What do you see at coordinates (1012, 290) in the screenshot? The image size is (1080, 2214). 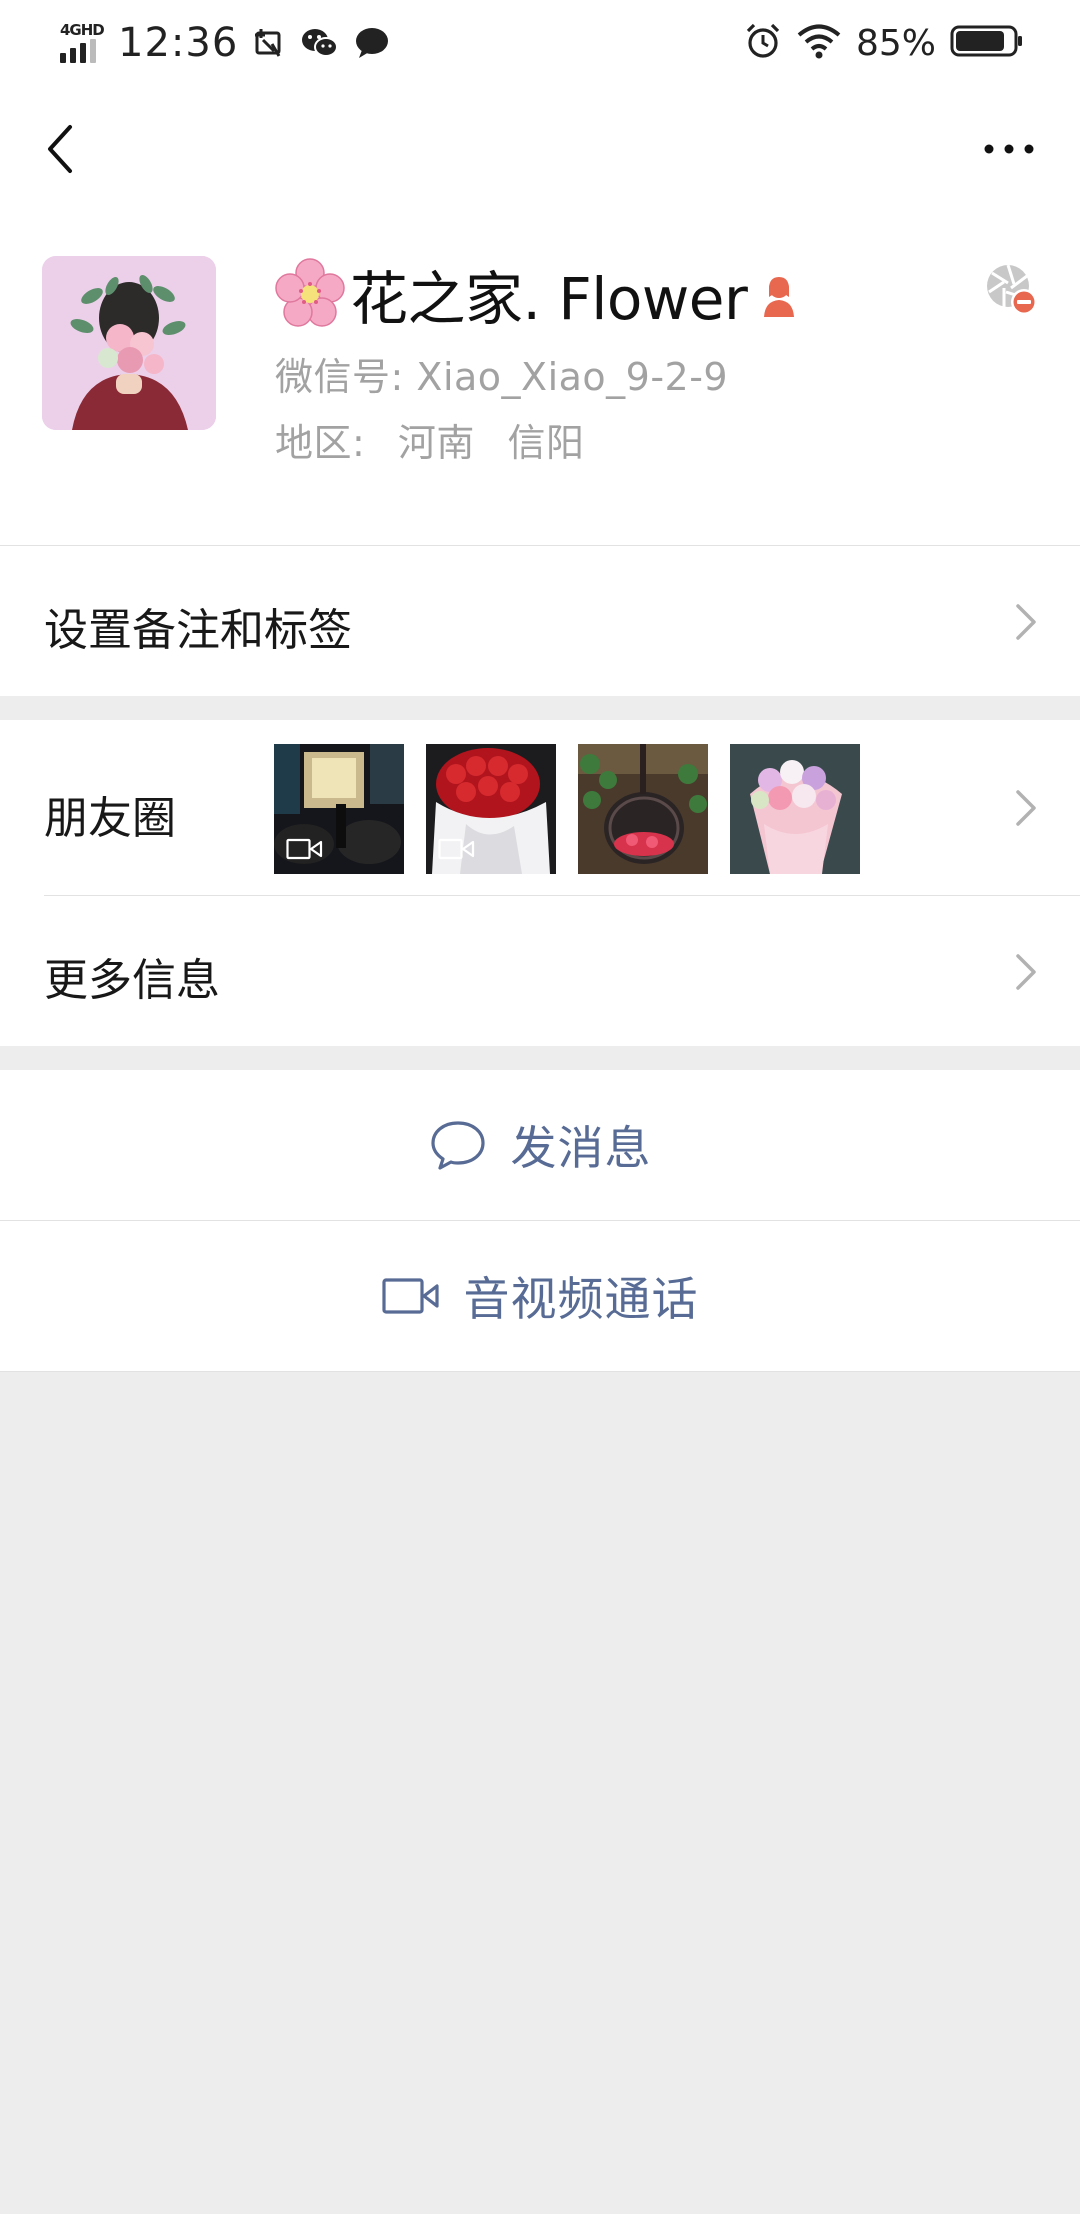 I see `aperture-blocked-icon` at bounding box center [1012, 290].